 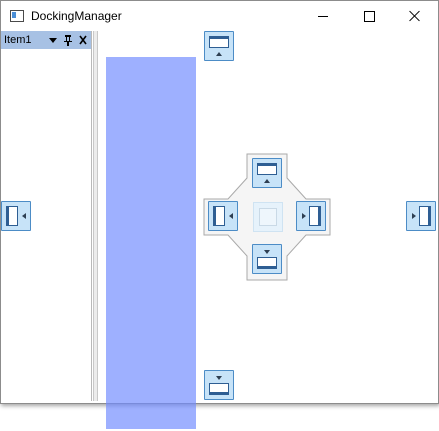 What do you see at coordinates (18, 40) in the screenshot?
I see `pane-title: Item1` at bounding box center [18, 40].